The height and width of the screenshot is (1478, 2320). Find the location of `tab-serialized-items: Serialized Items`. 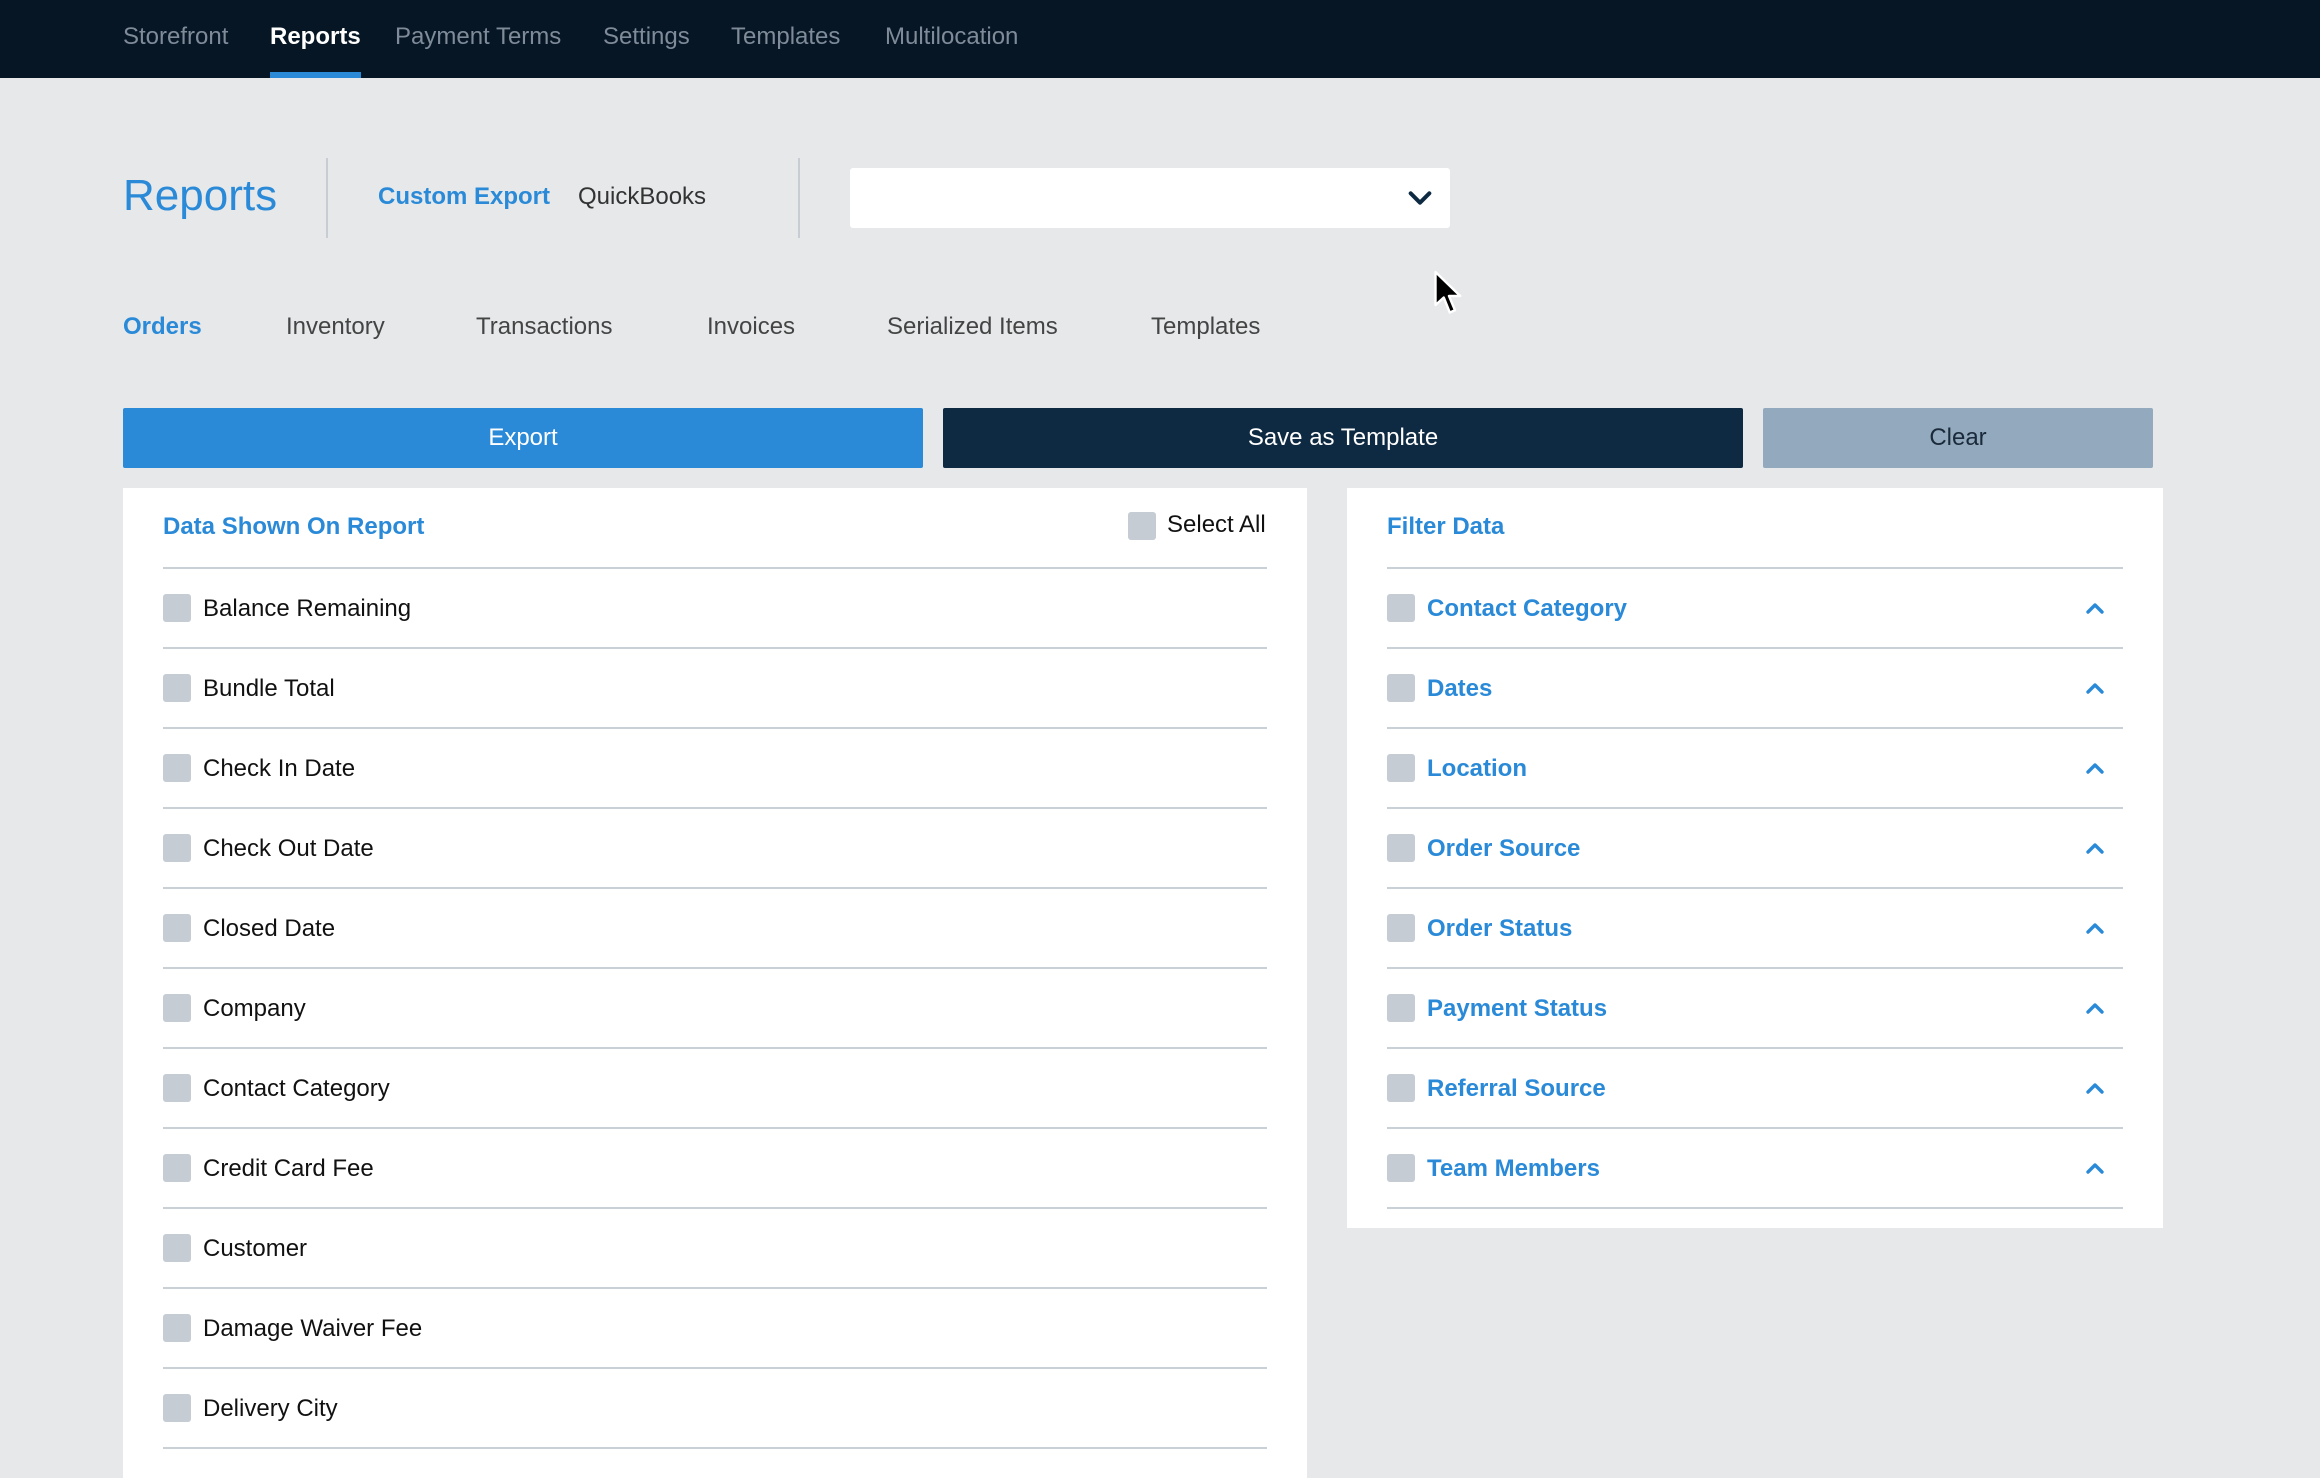

tab-serialized-items: Serialized Items is located at coordinates (972, 327).